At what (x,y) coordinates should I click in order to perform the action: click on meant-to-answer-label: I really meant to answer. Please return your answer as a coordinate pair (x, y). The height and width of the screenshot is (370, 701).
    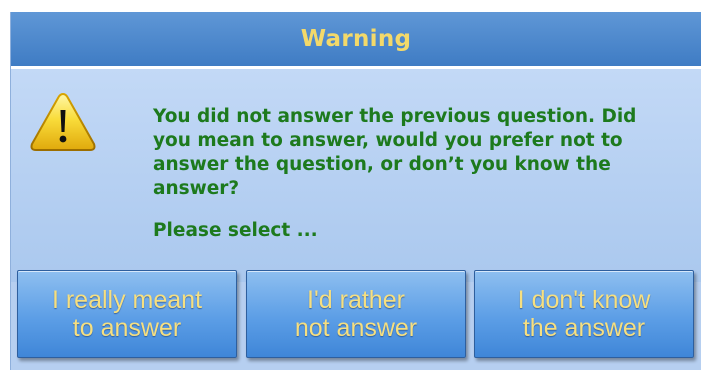
    Looking at the image, I should click on (127, 314).